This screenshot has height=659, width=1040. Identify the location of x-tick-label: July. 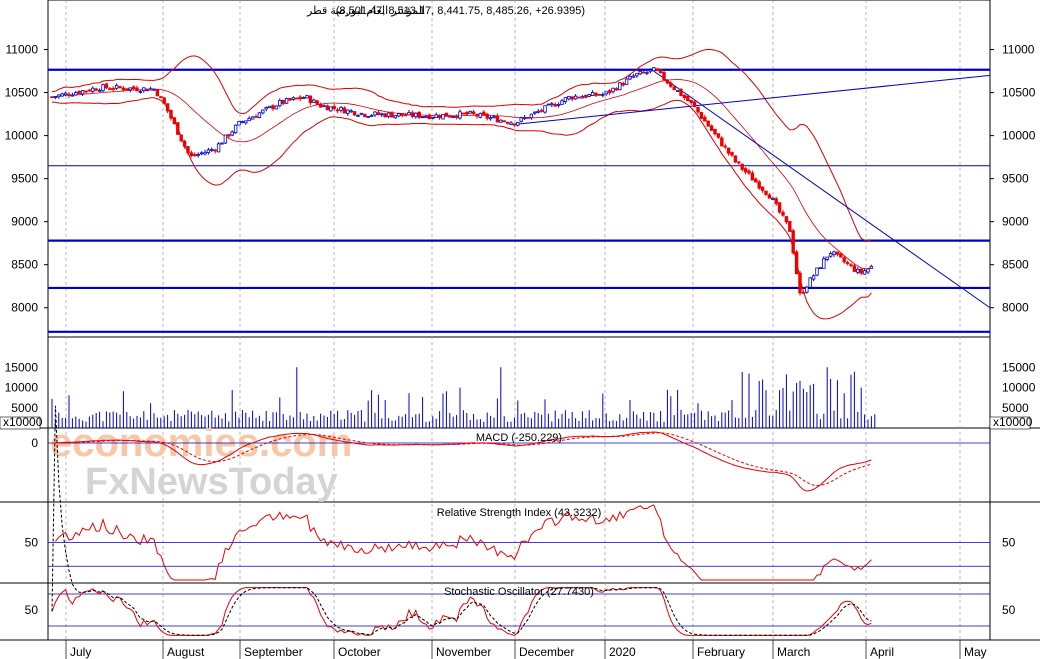
(80, 652).